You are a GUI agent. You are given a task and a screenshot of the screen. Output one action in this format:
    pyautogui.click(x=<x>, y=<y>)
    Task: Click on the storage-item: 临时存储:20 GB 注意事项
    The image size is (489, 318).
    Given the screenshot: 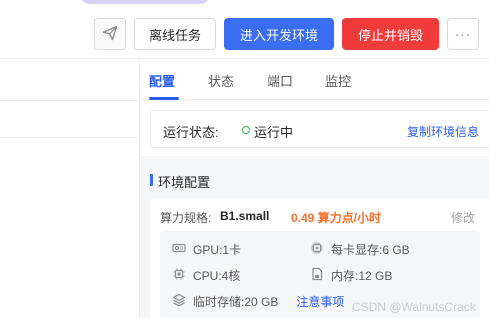 What is the action you would take?
    pyautogui.click(x=258, y=301)
    